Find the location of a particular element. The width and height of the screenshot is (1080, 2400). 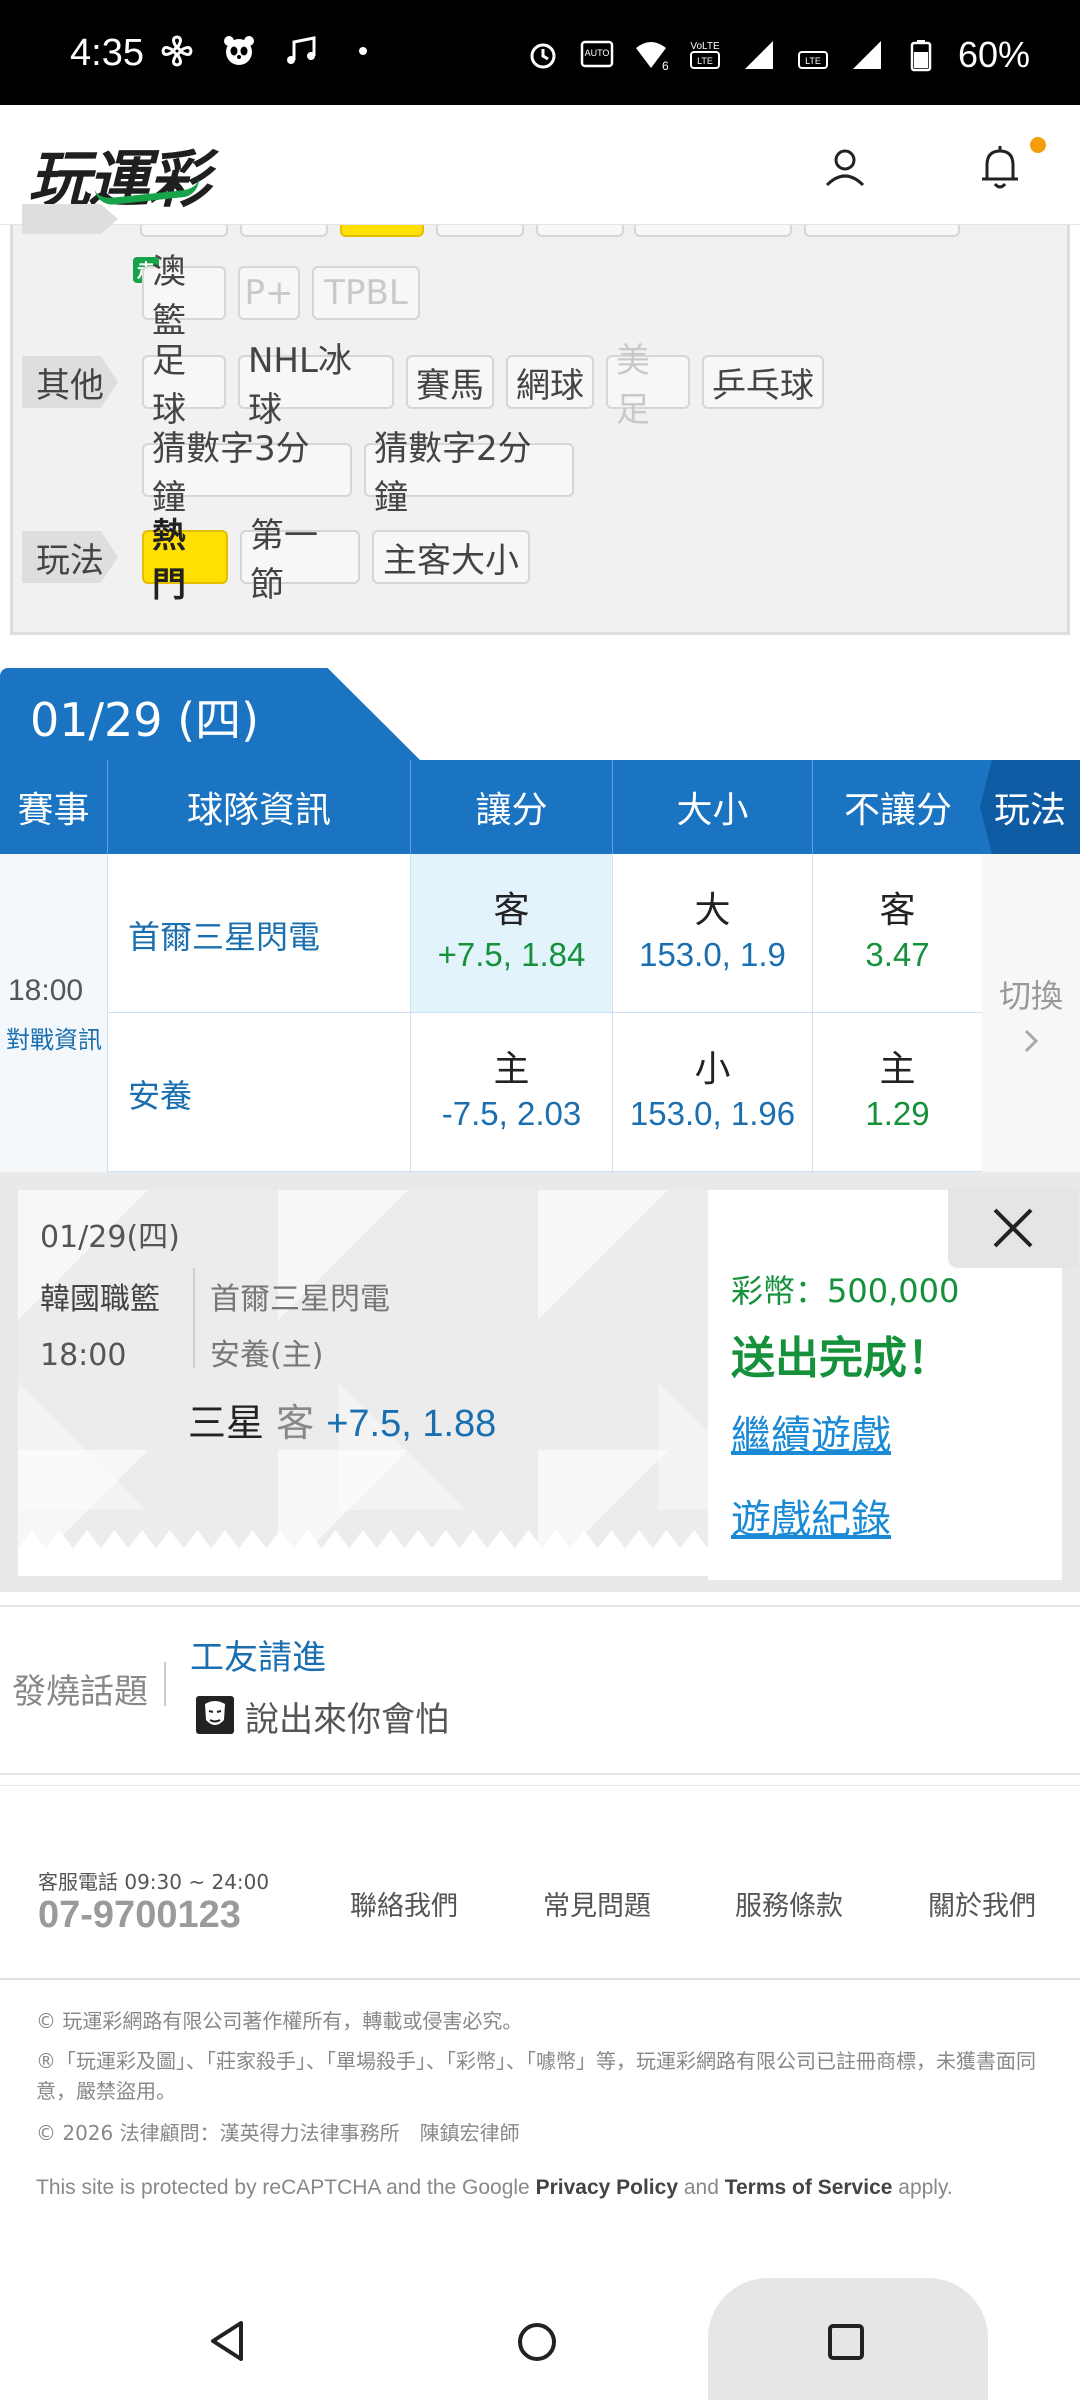

ticket-date: 01/29(四) is located at coordinates (110, 1237).